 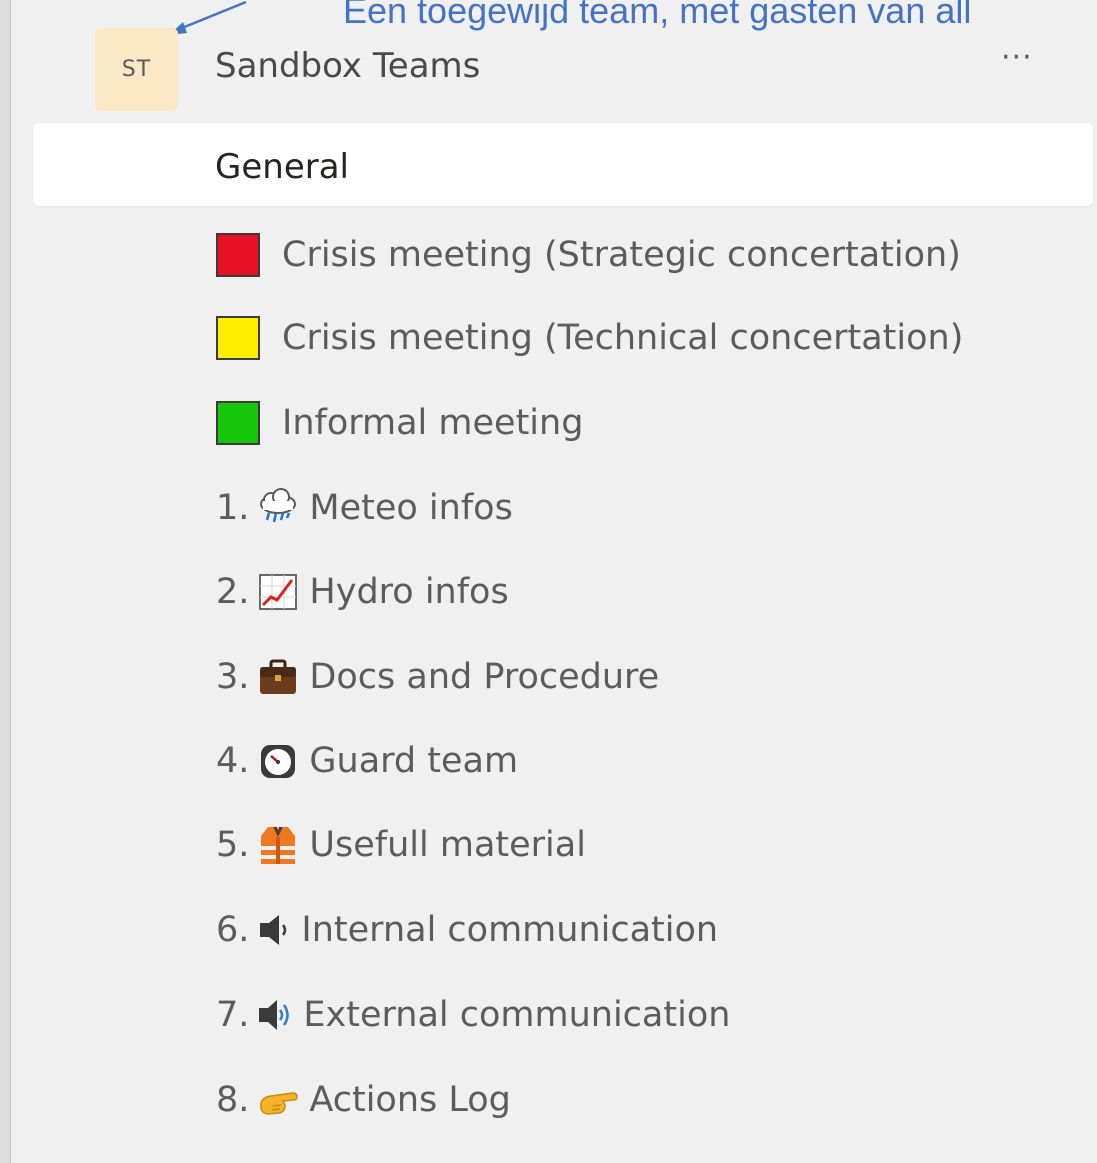 What do you see at coordinates (233, 677) in the screenshot?
I see `channel-number: 3.` at bounding box center [233, 677].